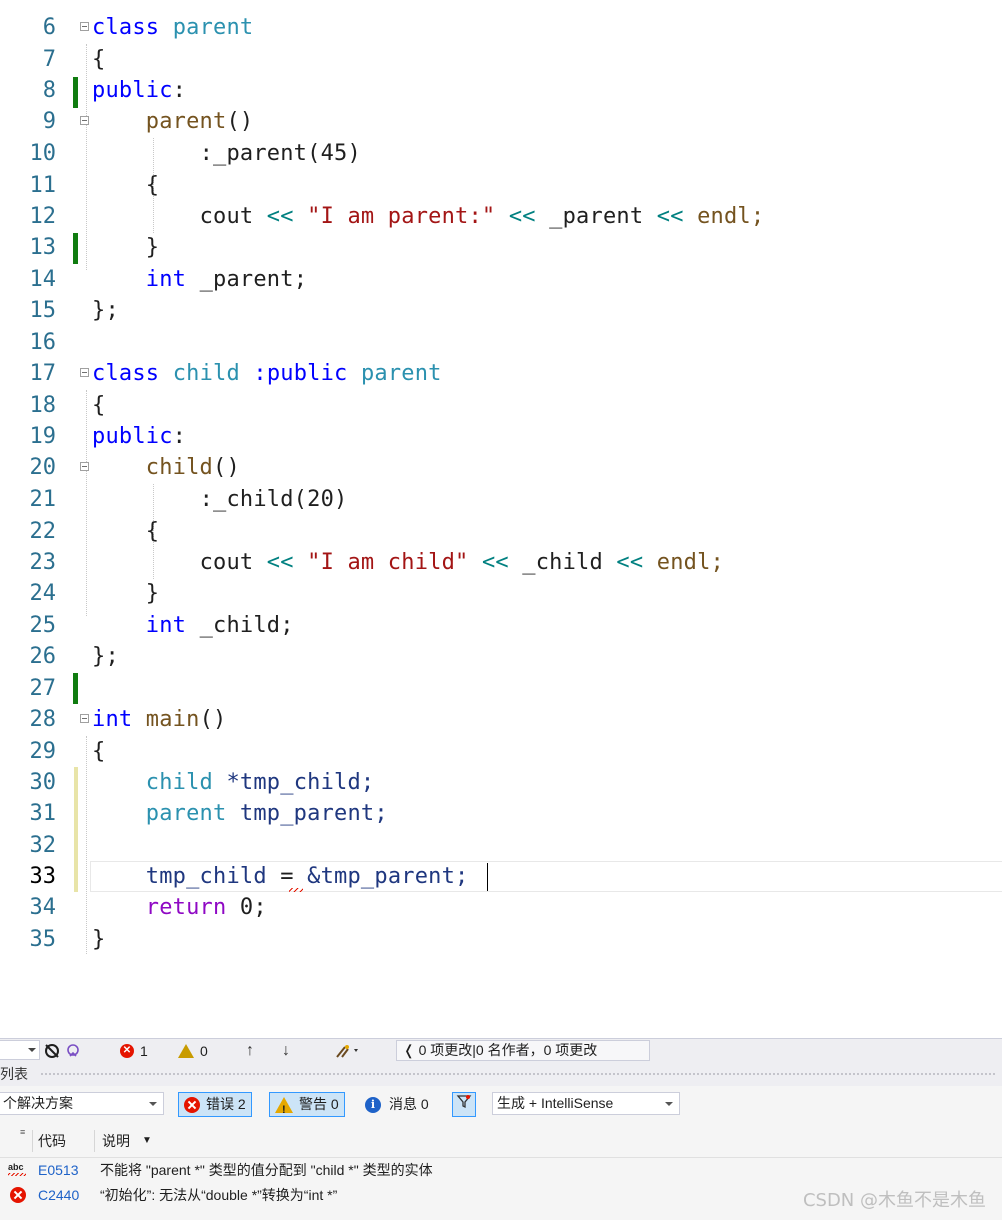 This screenshot has height=1220, width=1002. What do you see at coordinates (20, 1050) in the screenshot?
I see `zoom-dropdown` at bounding box center [20, 1050].